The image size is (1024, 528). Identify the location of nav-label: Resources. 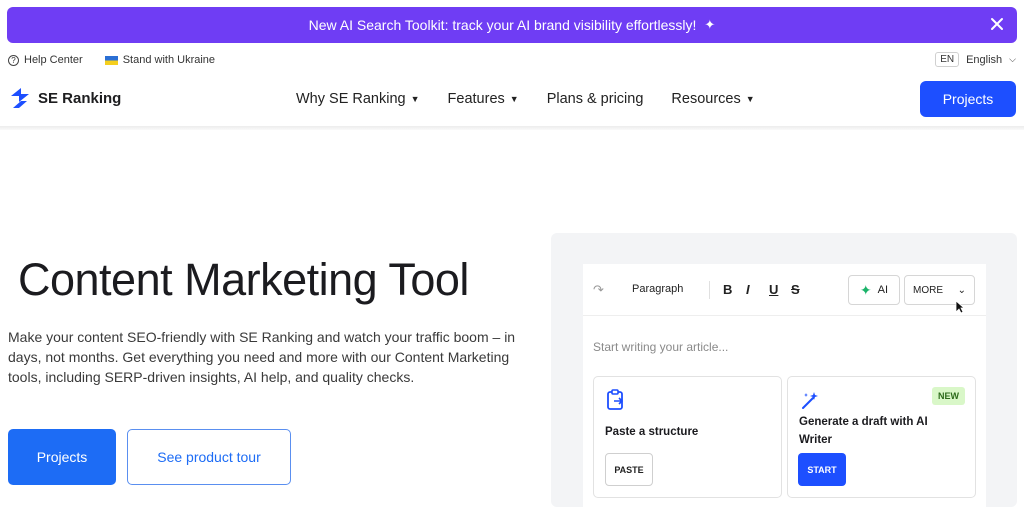
(706, 99).